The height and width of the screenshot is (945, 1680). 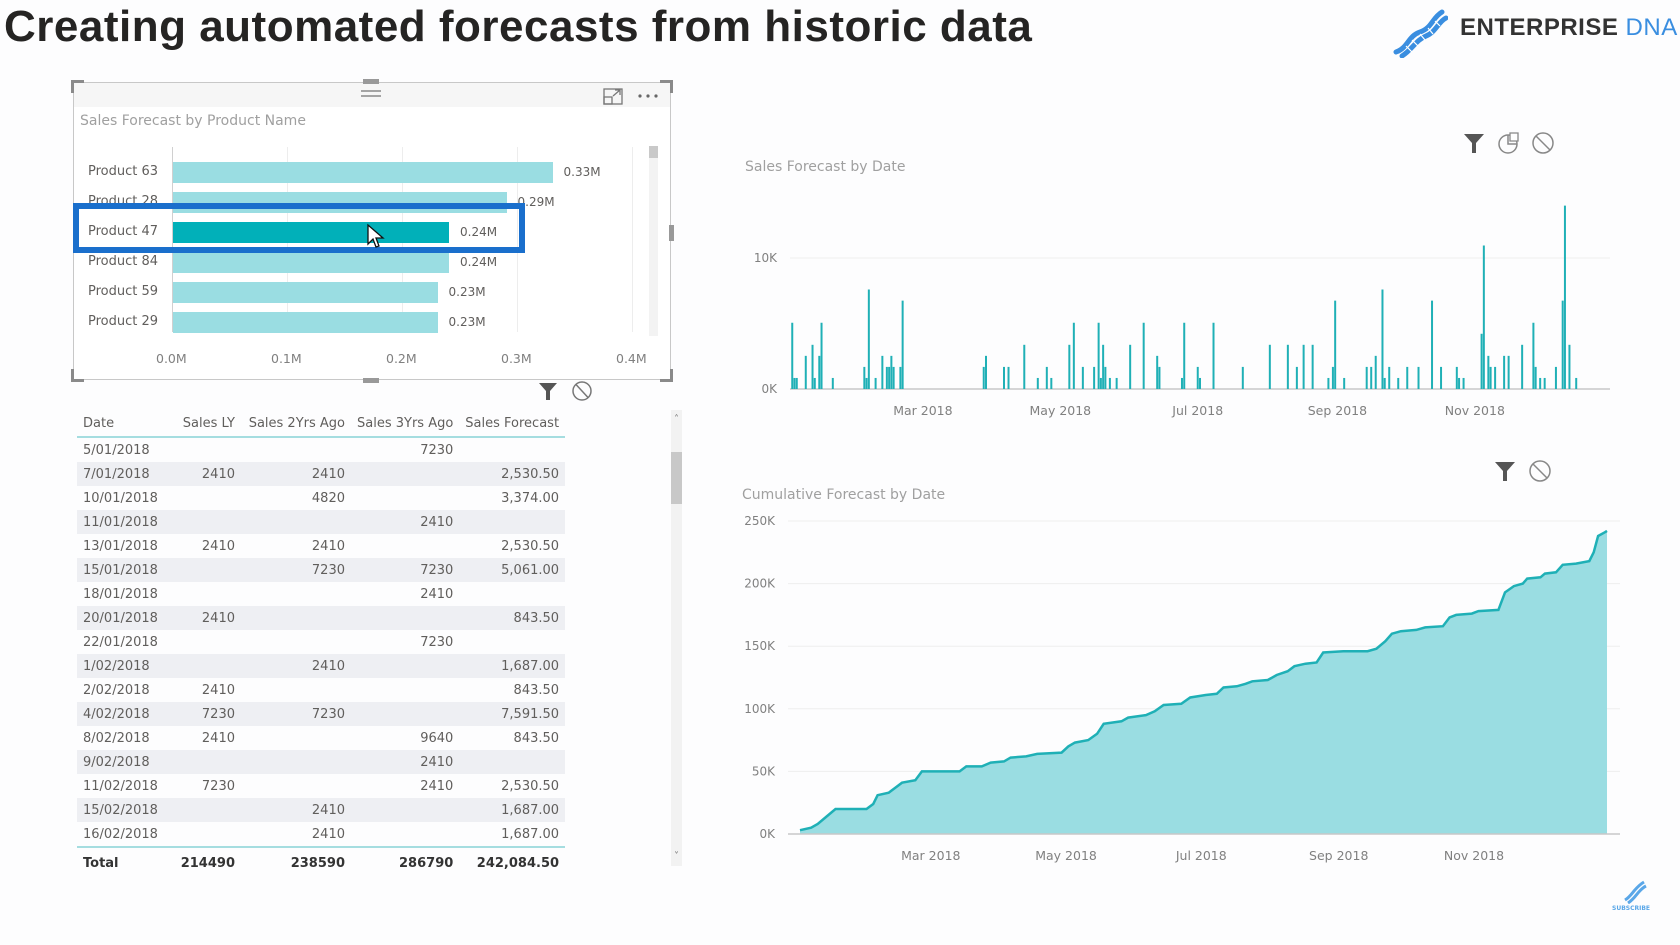 What do you see at coordinates (766, 258) in the screenshot?
I see `spike-y-tick-label: 10K` at bounding box center [766, 258].